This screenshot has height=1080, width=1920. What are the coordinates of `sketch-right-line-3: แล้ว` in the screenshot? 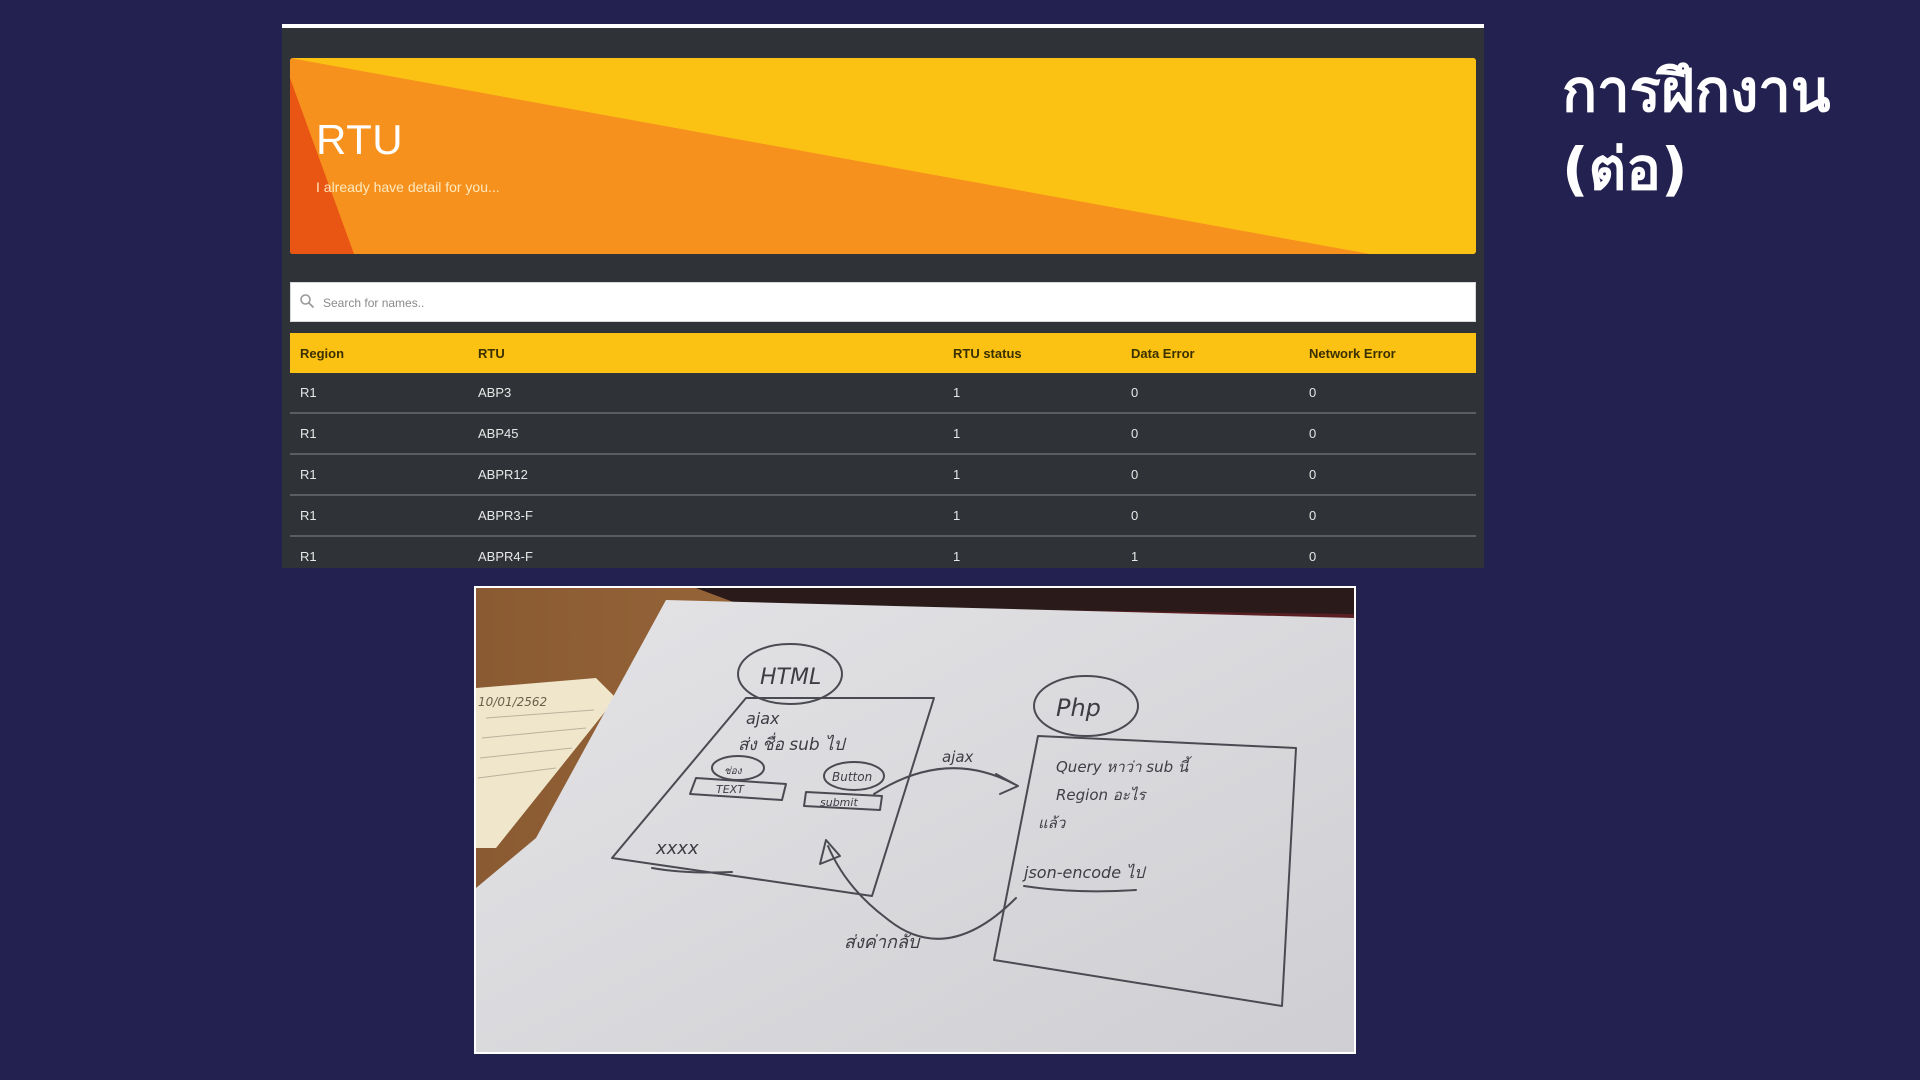 It's located at (1052, 823).